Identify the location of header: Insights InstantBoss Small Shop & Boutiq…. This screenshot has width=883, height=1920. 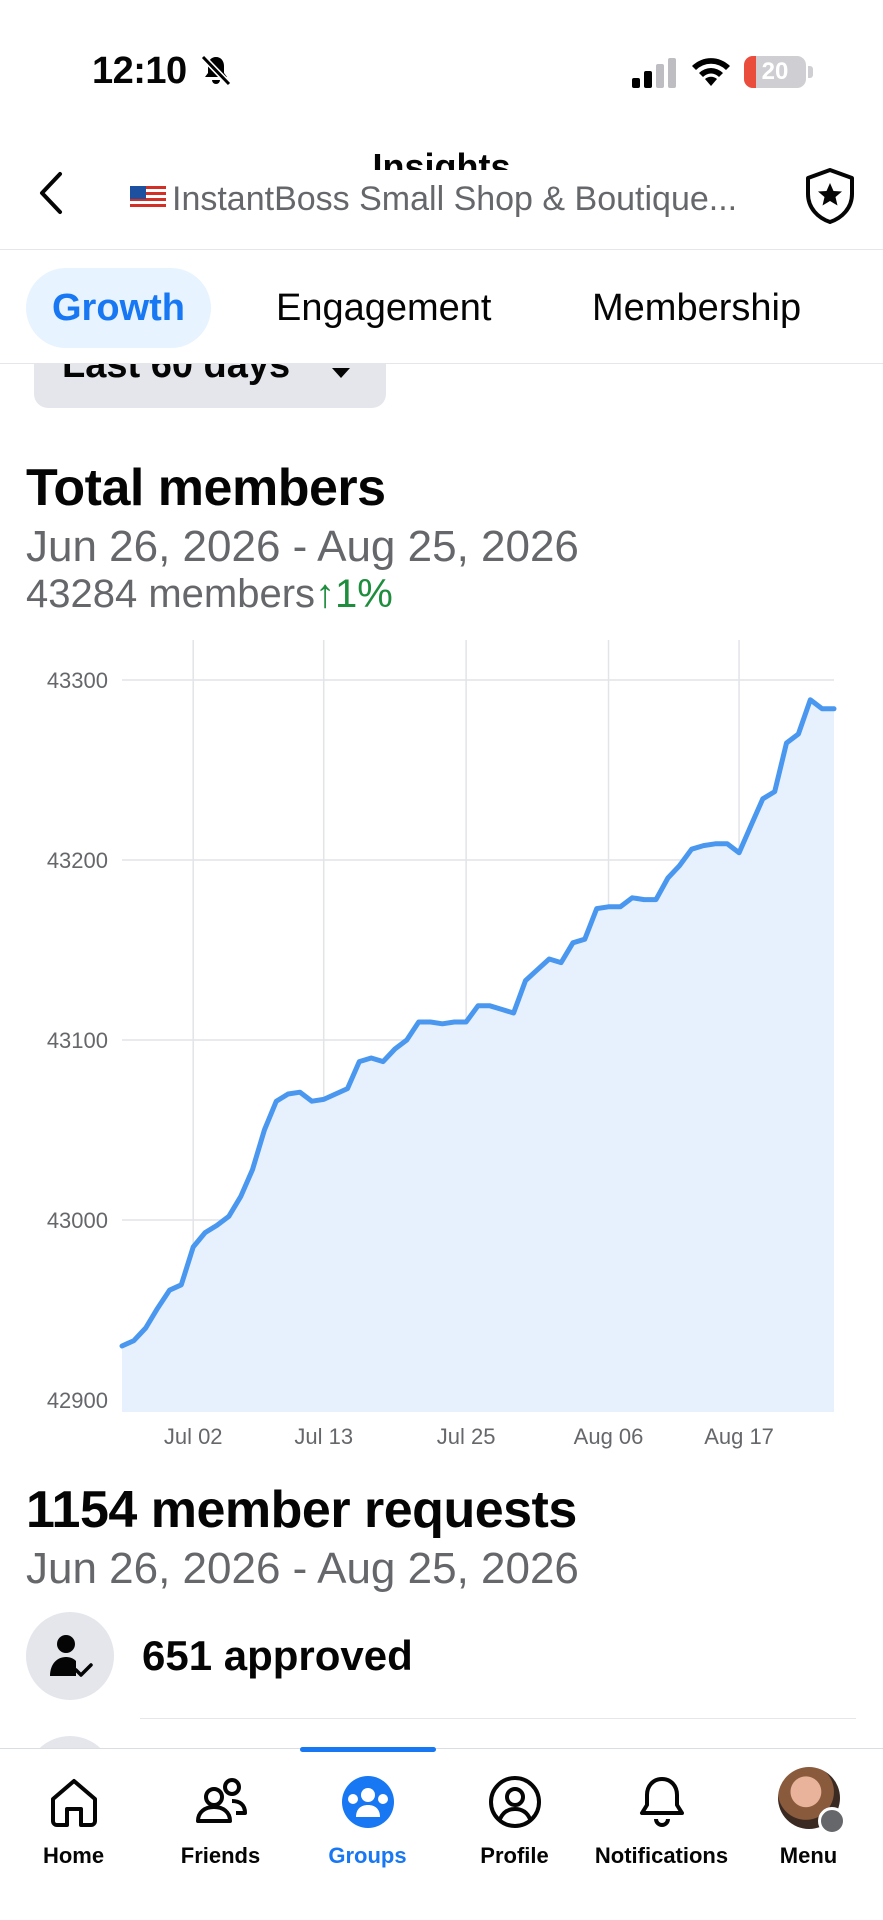
(441, 190).